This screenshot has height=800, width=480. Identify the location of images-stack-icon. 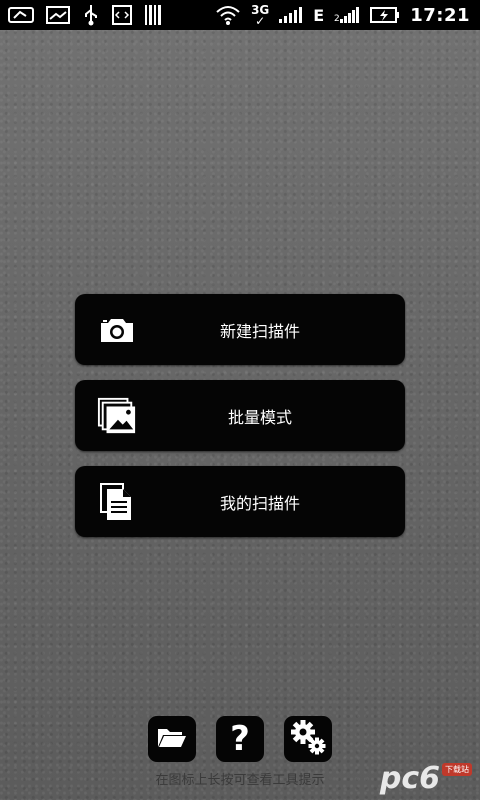
(117, 416).